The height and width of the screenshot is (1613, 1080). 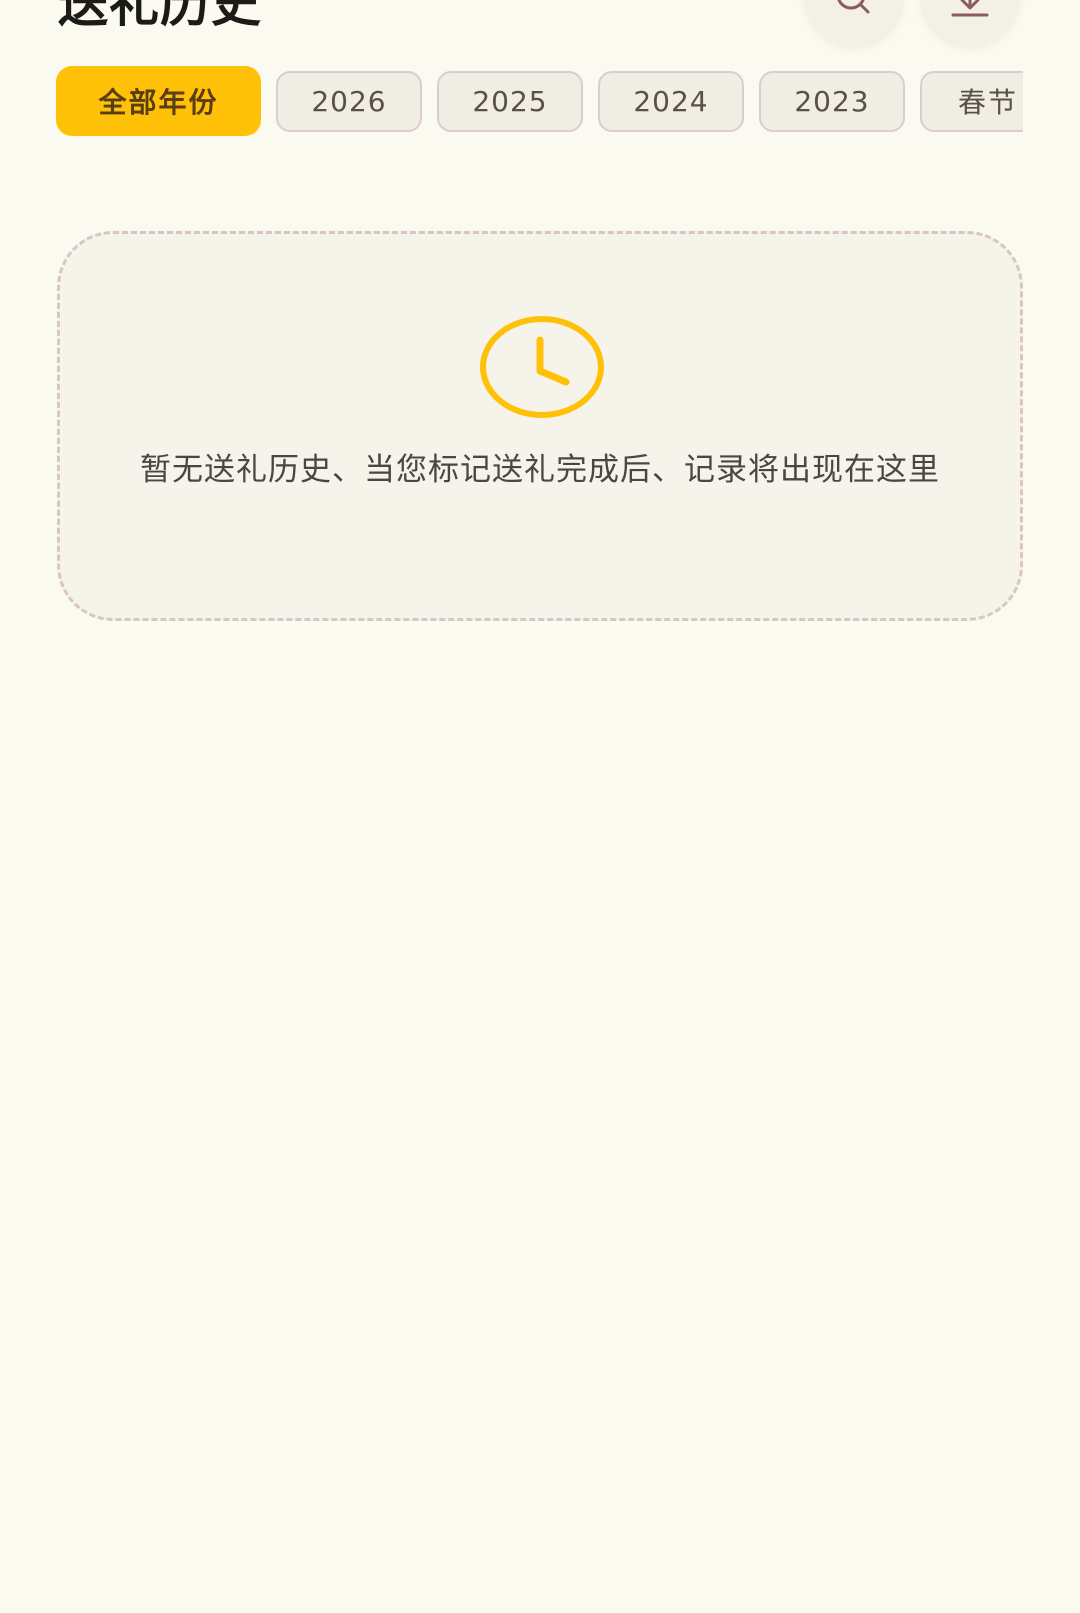 I want to click on filter-chip-2025: 2025, so click(x=510, y=101).